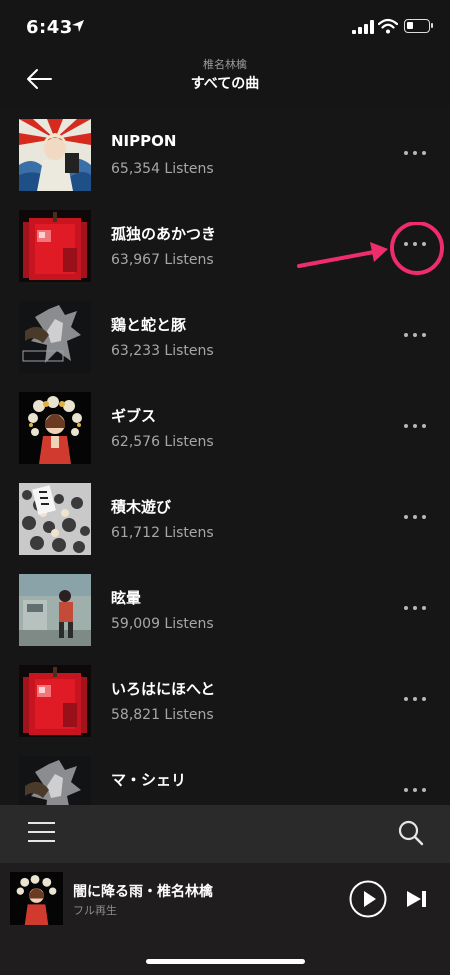 This screenshot has width=450, height=975. Describe the element at coordinates (162, 169) in the screenshot. I see `song-listens: 65,354 Listens` at that location.